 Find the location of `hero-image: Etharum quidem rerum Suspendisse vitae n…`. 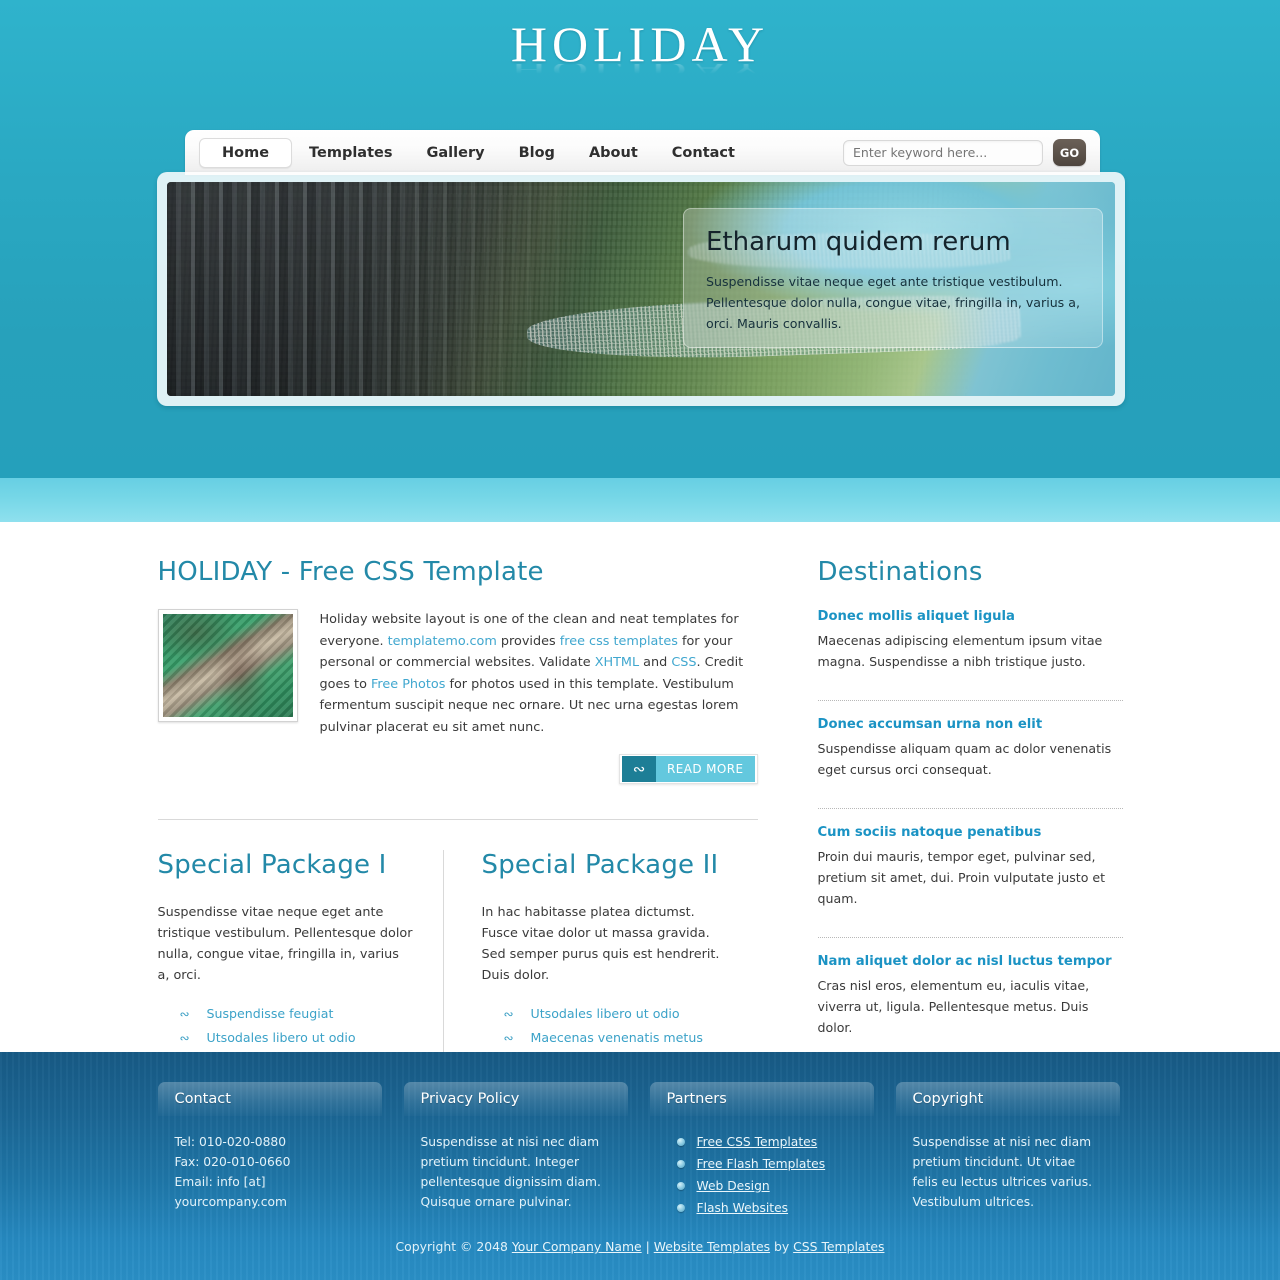

hero-image: Etharum quidem rerum Suspendisse vitae n… is located at coordinates (641, 289).